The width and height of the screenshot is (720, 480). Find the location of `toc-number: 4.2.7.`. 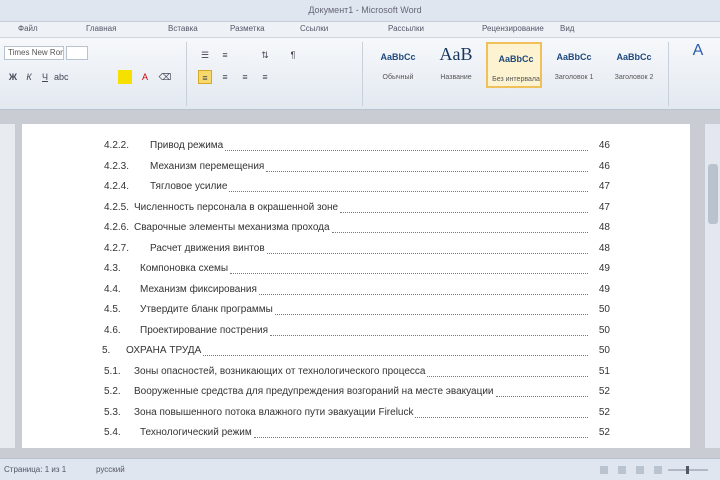

toc-number: 4.2.7. is located at coordinates (117, 248).